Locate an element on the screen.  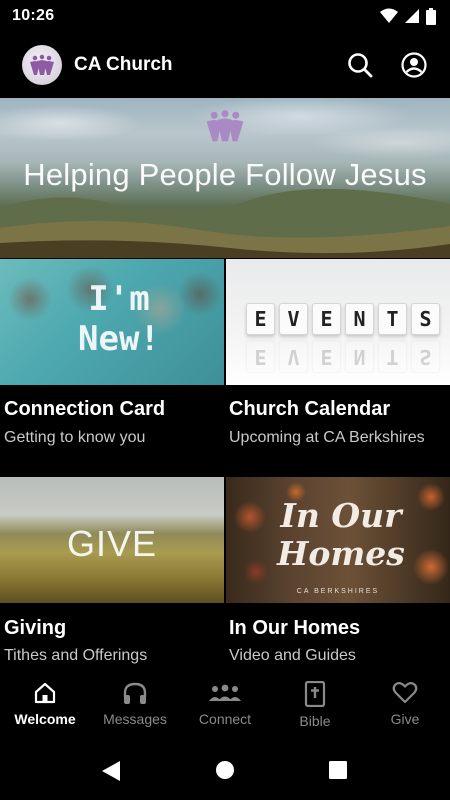
nav-item-messages: Messages is located at coordinates (135, 708).